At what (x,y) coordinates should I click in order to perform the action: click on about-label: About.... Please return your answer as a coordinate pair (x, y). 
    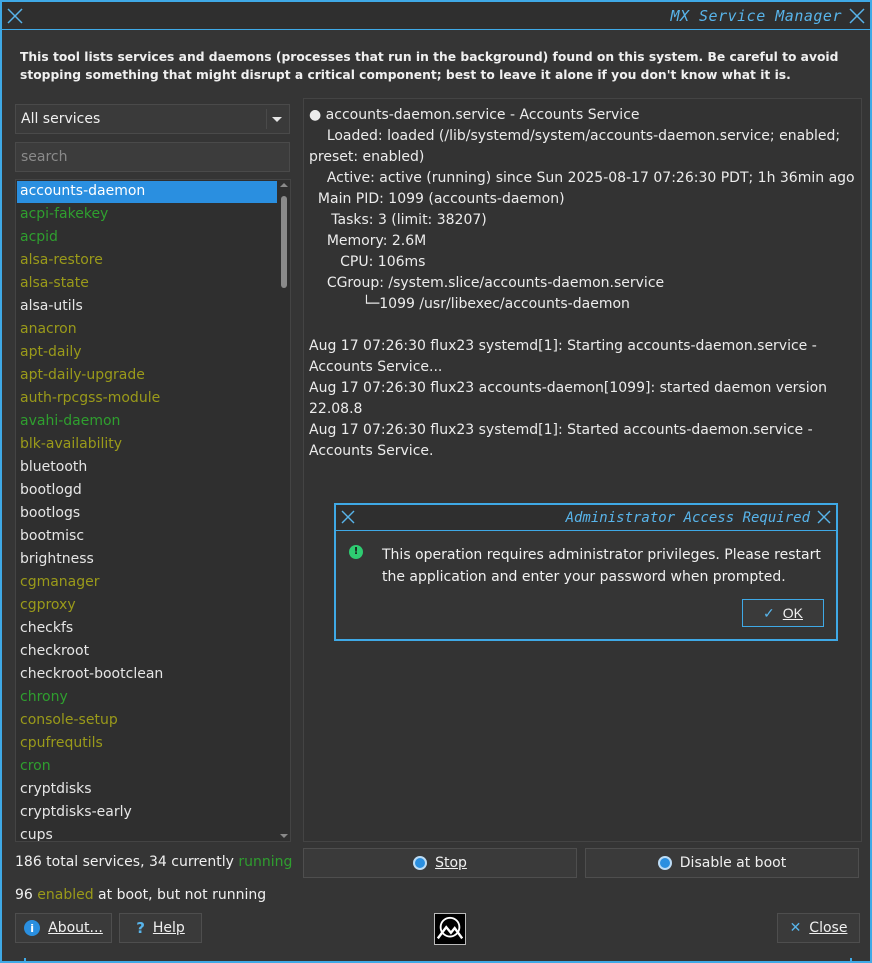
    Looking at the image, I should click on (75, 928).